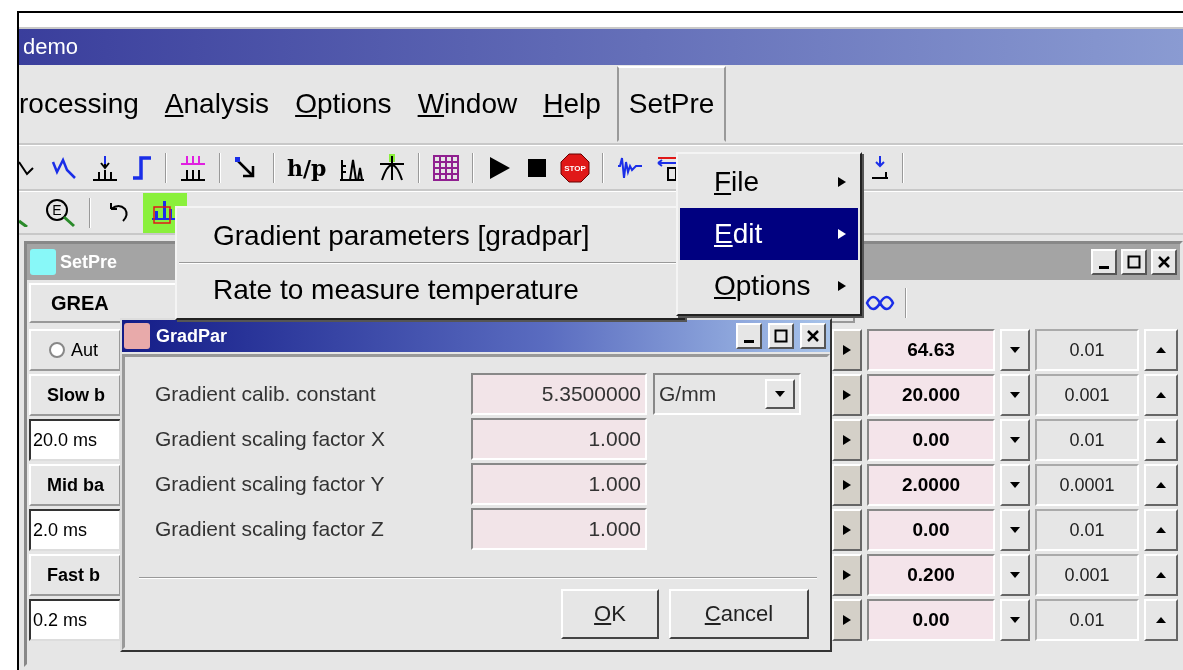 The height and width of the screenshot is (670, 1183). I want to click on input-field: 2.0 ms, so click(75, 530).